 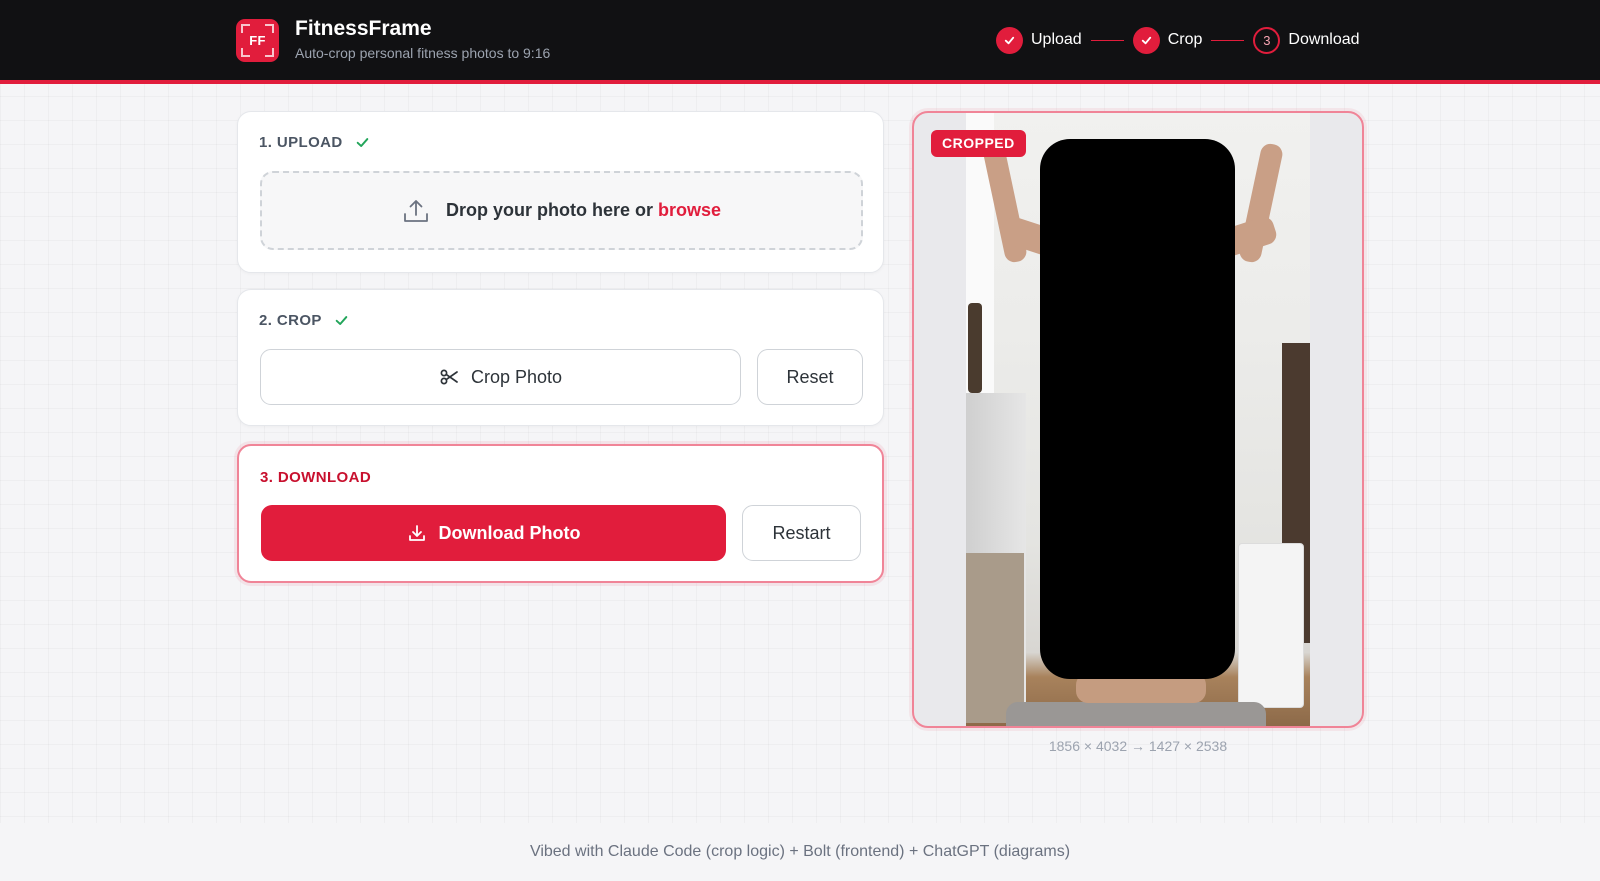 I want to click on download-card: 3. DOWNLOAD Download Photo Restart, so click(x=560, y=513).